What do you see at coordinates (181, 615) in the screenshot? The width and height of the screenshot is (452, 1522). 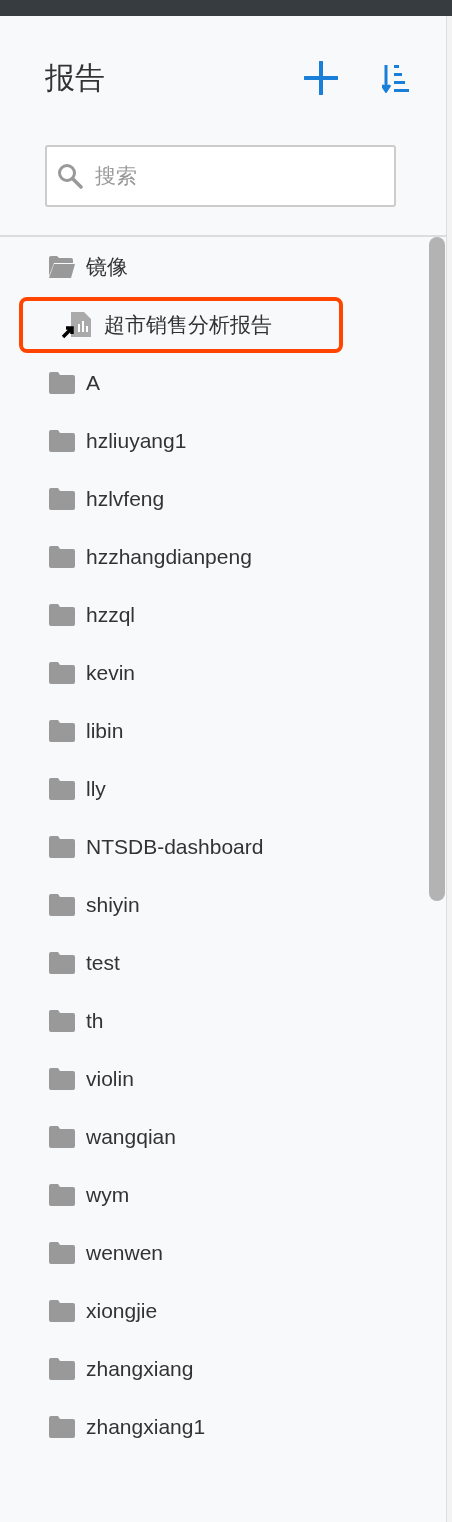 I see `folder-item: hzzql` at bounding box center [181, 615].